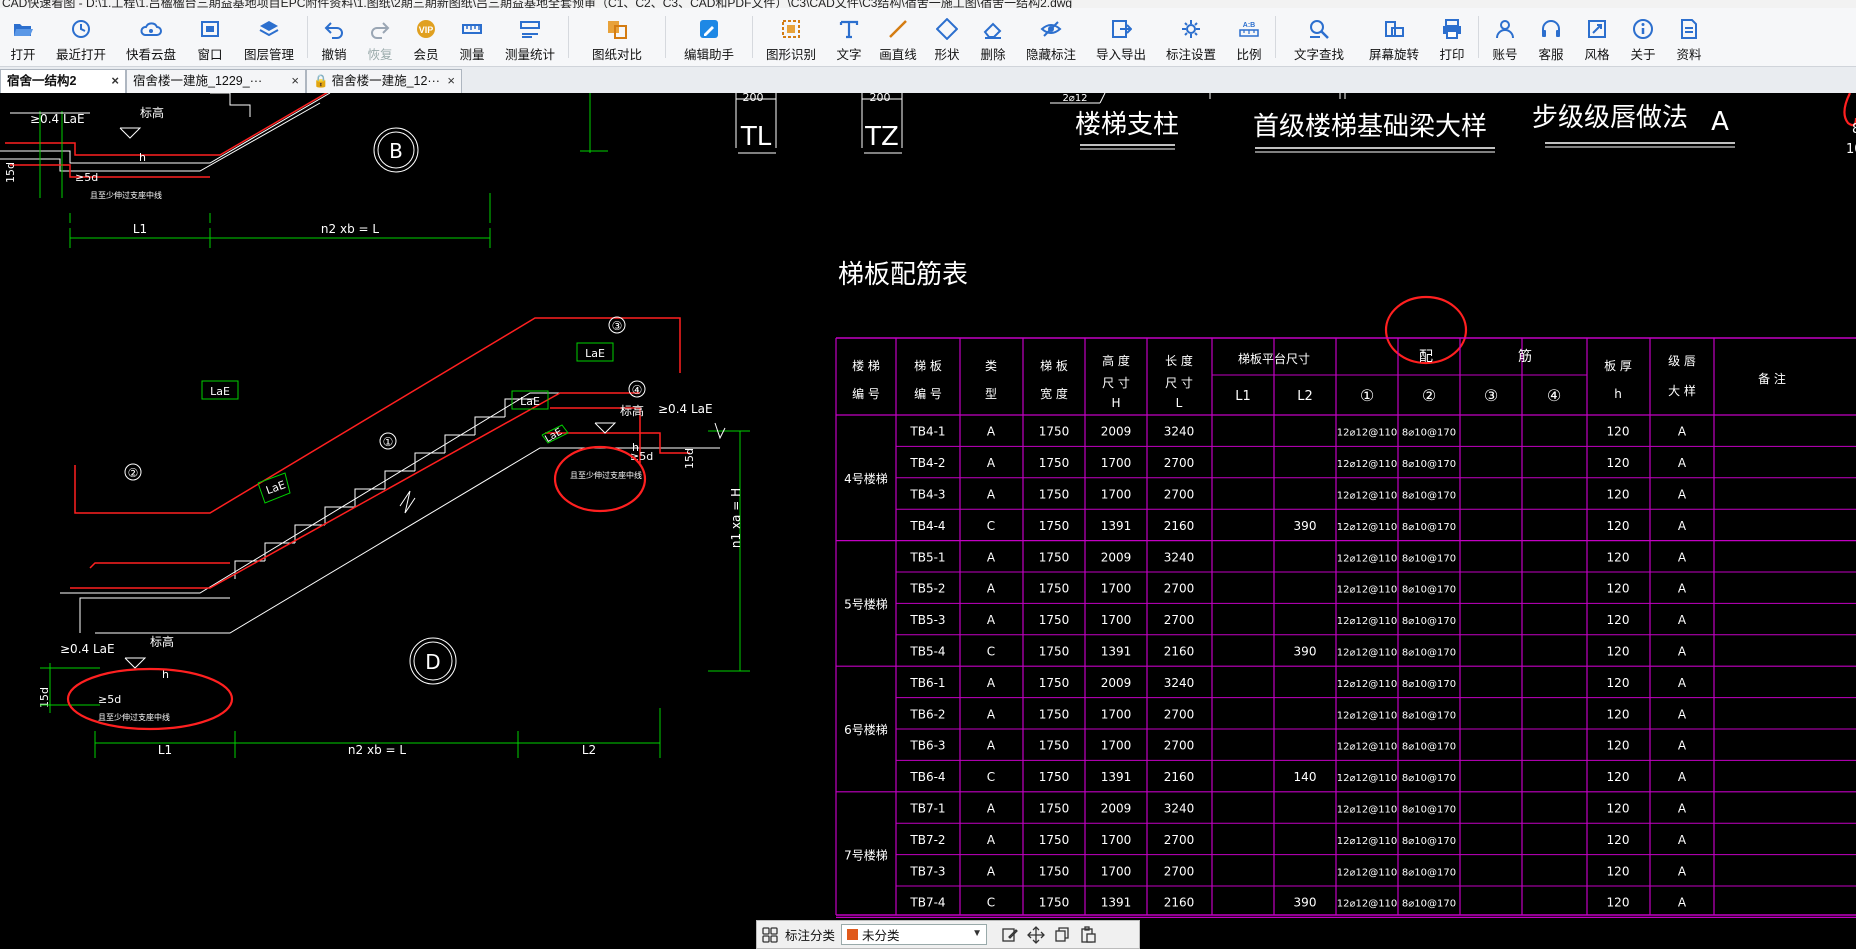 This screenshot has height=949, width=1856. Describe the element at coordinates (1249, 37) in the screenshot. I see `toolbar-button-scale: A:B 比例` at that location.